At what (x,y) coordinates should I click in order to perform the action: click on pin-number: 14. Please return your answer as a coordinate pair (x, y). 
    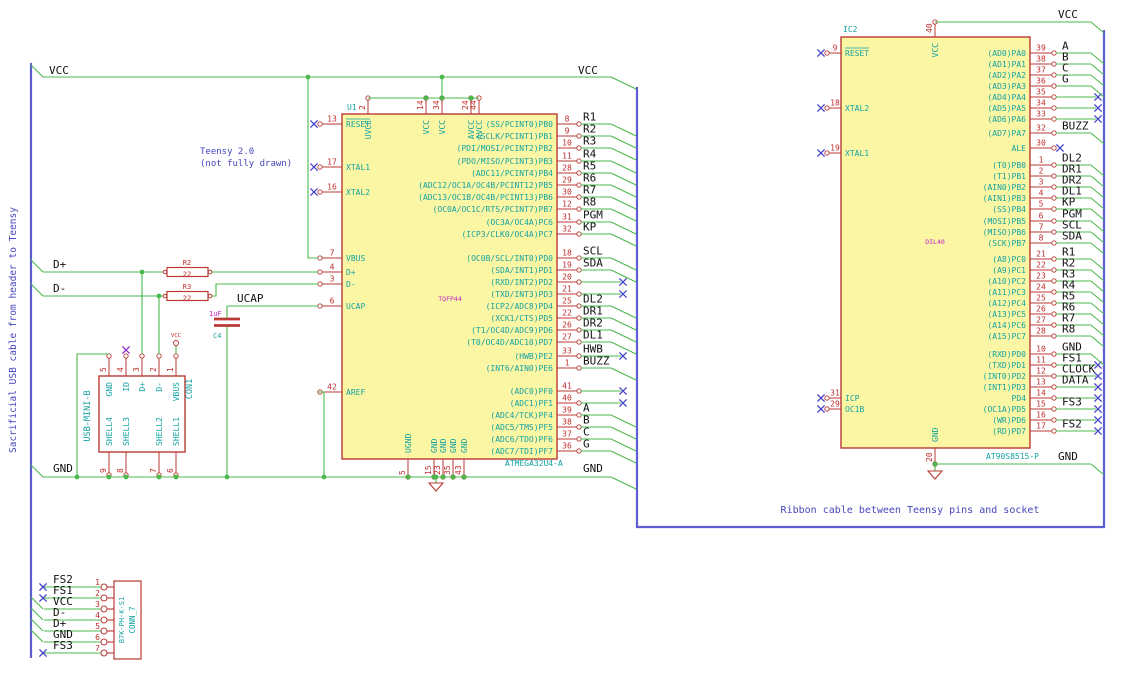
    Looking at the image, I should click on (420, 105).